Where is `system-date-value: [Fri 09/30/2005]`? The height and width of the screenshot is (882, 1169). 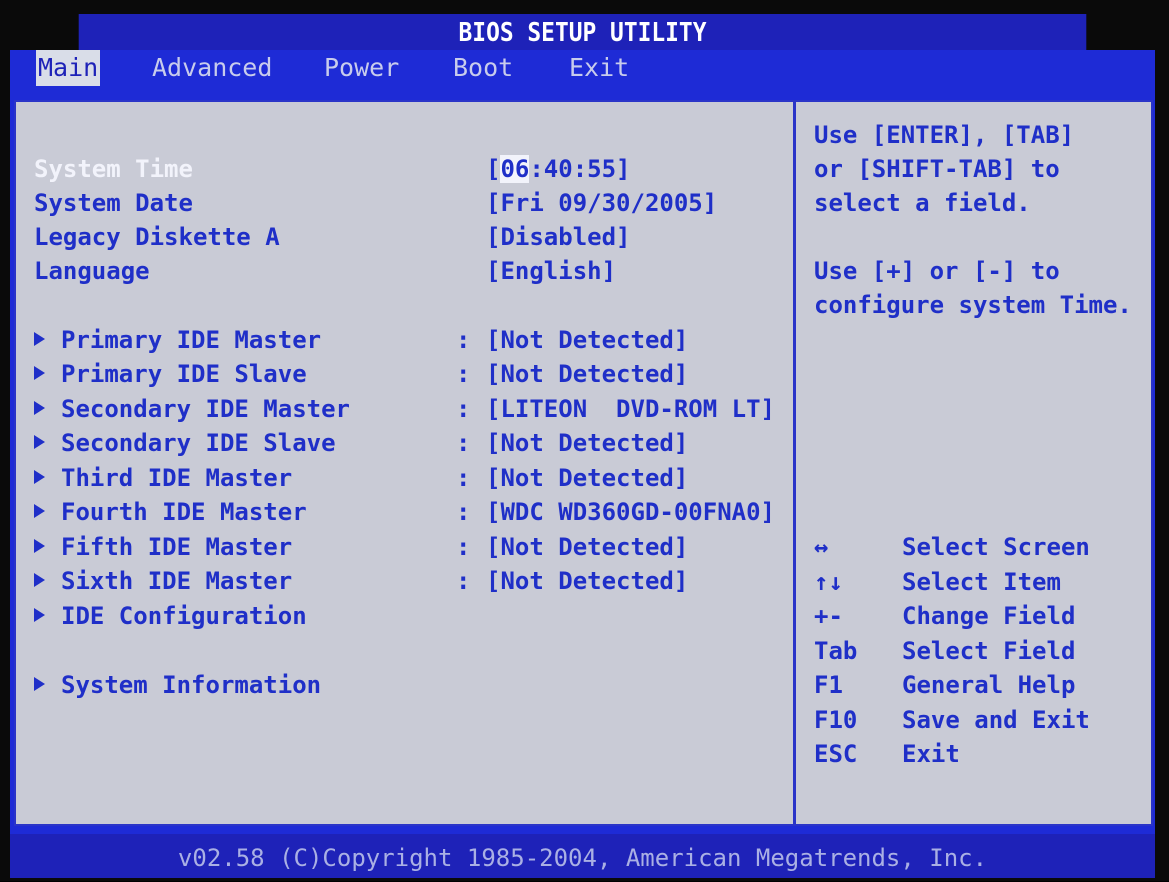 system-date-value: [Fri 09/30/2005] is located at coordinates (601, 203).